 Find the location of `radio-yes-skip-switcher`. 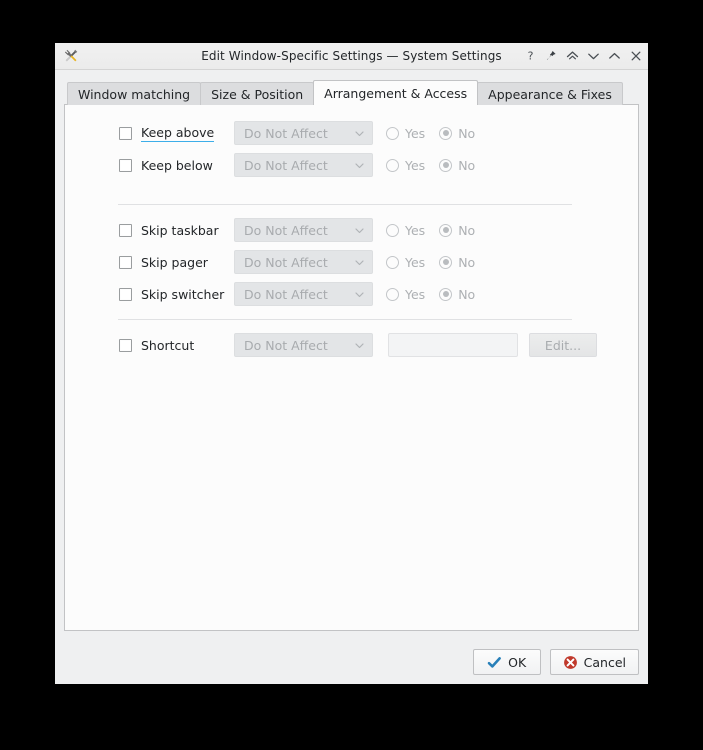

radio-yes-skip-switcher is located at coordinates (392, 294).